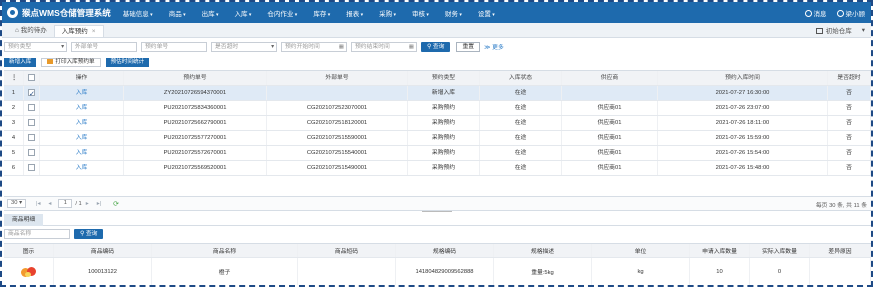 This screenshot has width=873, height=287. Describe the element at coordinates (453, 13) in the screenshot. I see `menu-finance: 财务` at that location.